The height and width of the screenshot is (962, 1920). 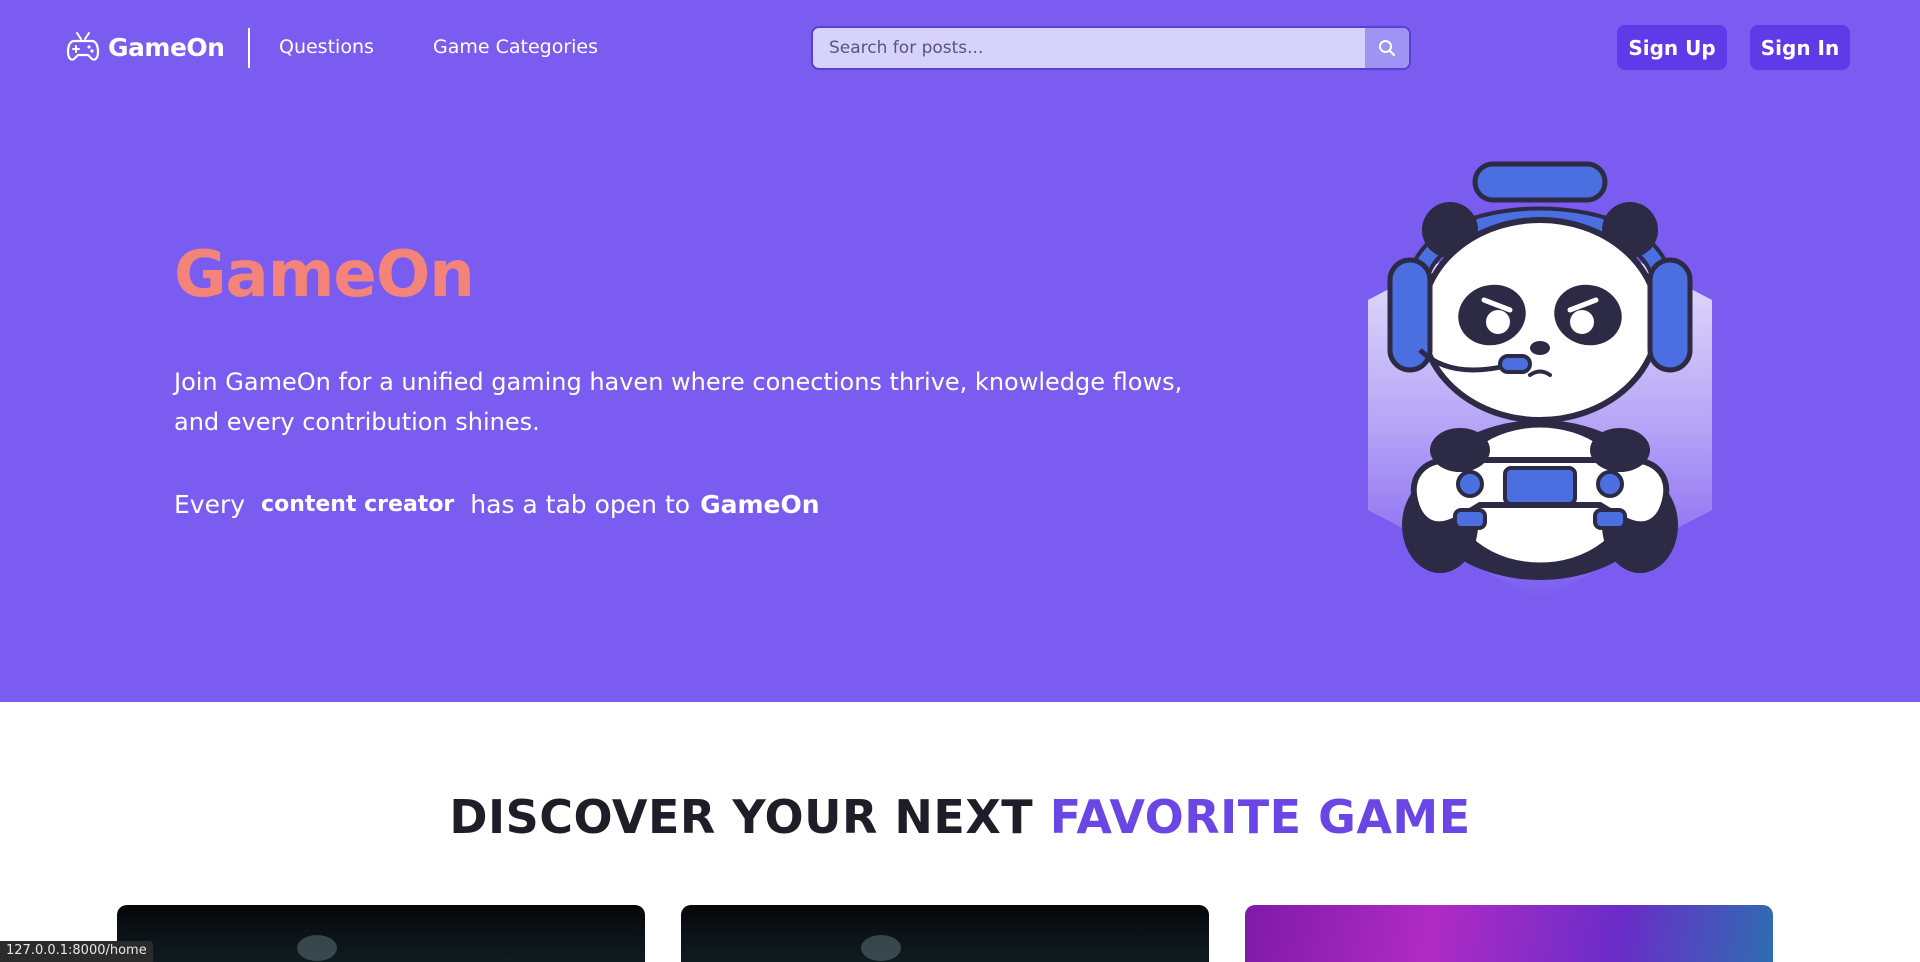 I want to click on discover-heading-accent: FAVORITE GAME, so click(x=1260, y=817).